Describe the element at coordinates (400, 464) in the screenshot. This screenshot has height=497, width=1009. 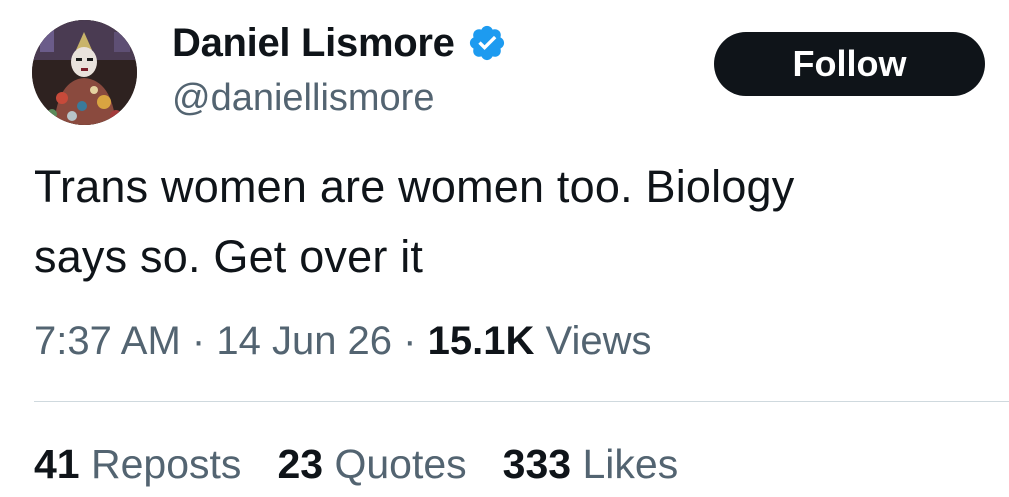
I see `quotes-label: Quotes` at that location.